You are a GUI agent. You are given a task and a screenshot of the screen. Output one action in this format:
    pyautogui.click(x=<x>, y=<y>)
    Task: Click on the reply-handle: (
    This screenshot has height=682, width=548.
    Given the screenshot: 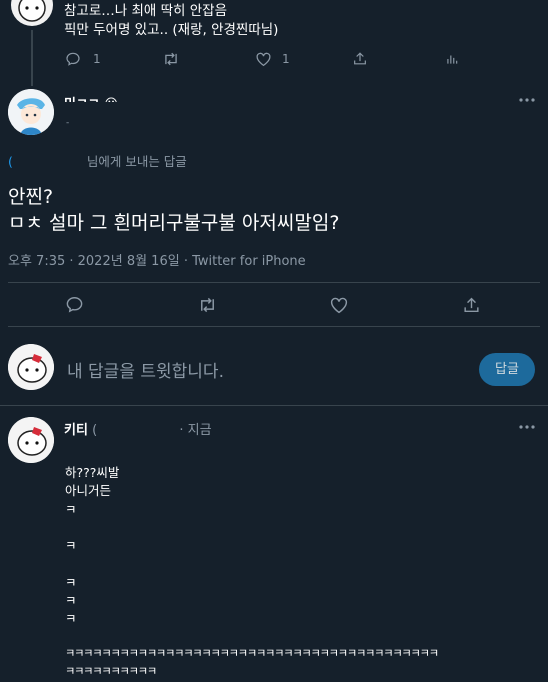 What is the action you would take?
    pyautogui.click(x=94, y=430)
    